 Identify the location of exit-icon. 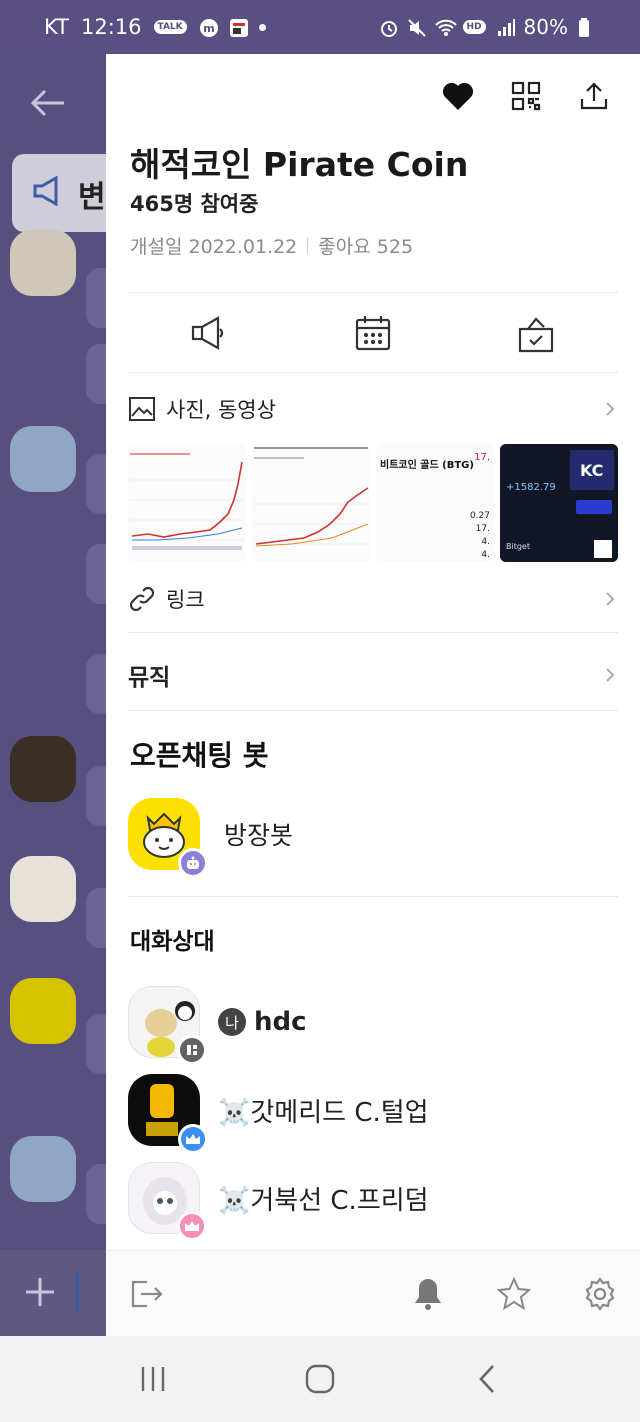
(146, 1294).